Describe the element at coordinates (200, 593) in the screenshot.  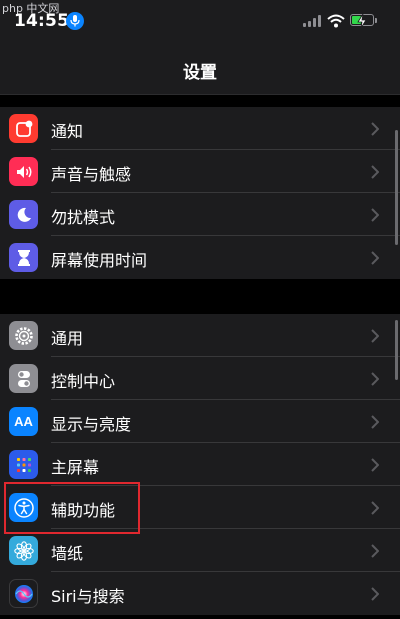
I see `settings-row-siri-search: Siri与搜索` at that location.